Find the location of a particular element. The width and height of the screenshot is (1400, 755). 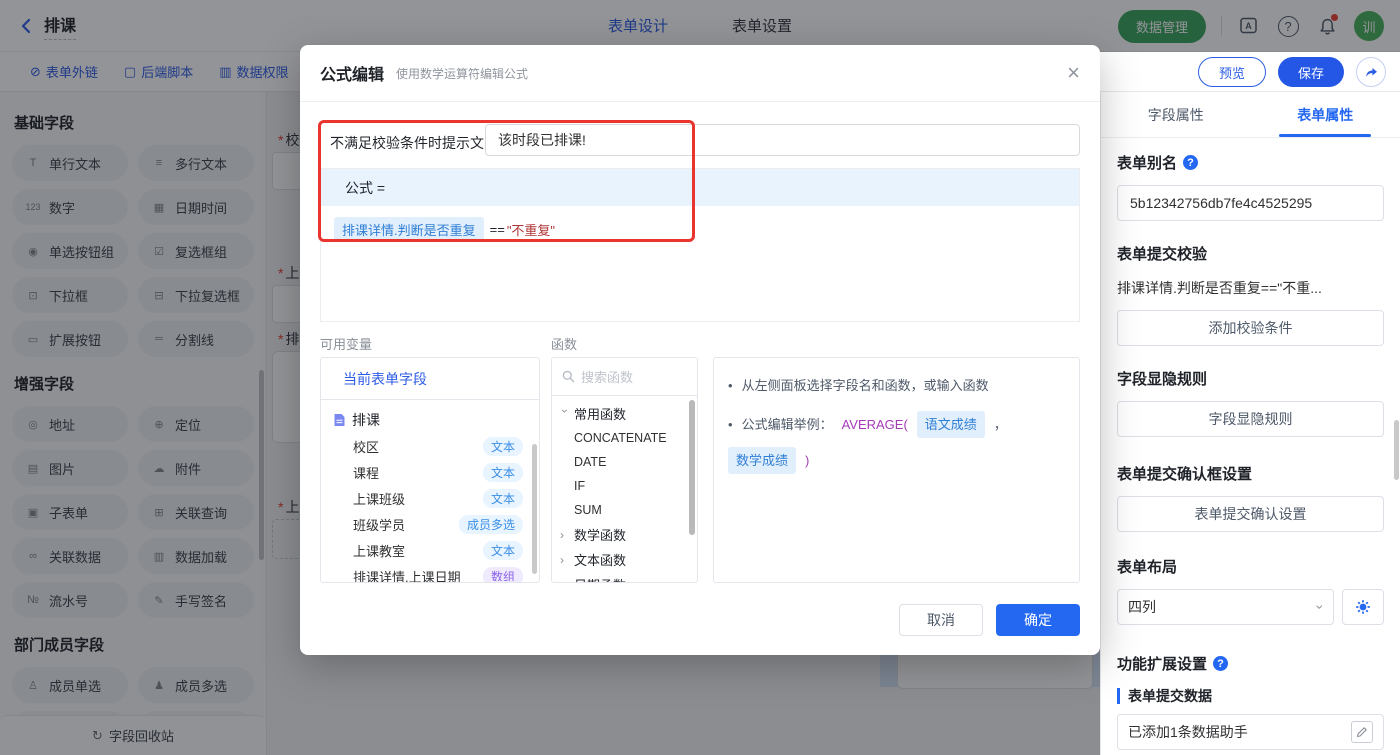

share-arrow-icon is located at coordinates (1371, 72).